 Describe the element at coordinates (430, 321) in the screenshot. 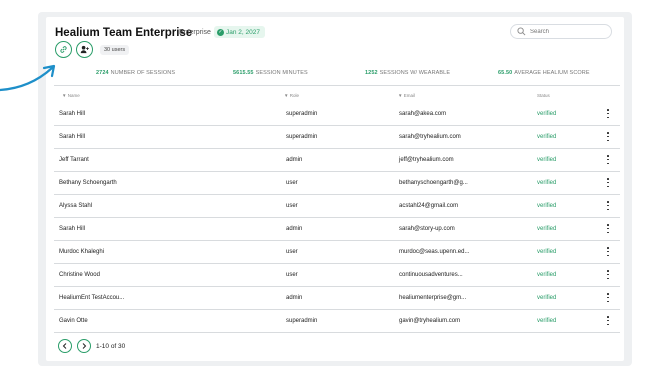

I see `cell-email: gavin@tryhealium.com` at that location.